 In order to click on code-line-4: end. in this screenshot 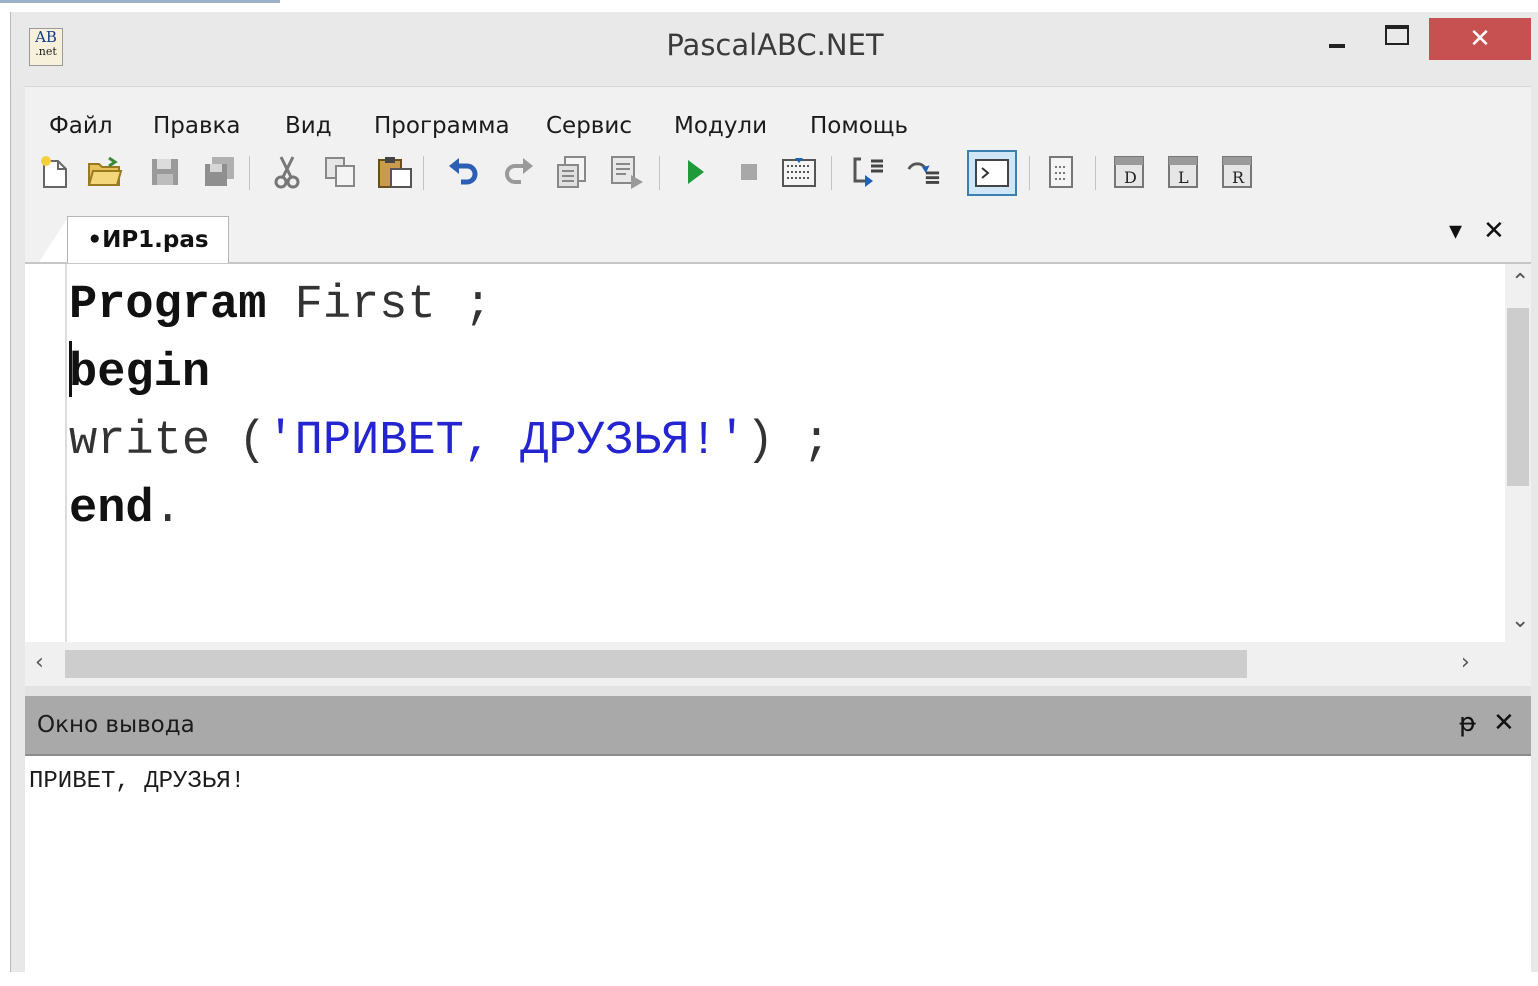, I will do `click(450, 510)`.